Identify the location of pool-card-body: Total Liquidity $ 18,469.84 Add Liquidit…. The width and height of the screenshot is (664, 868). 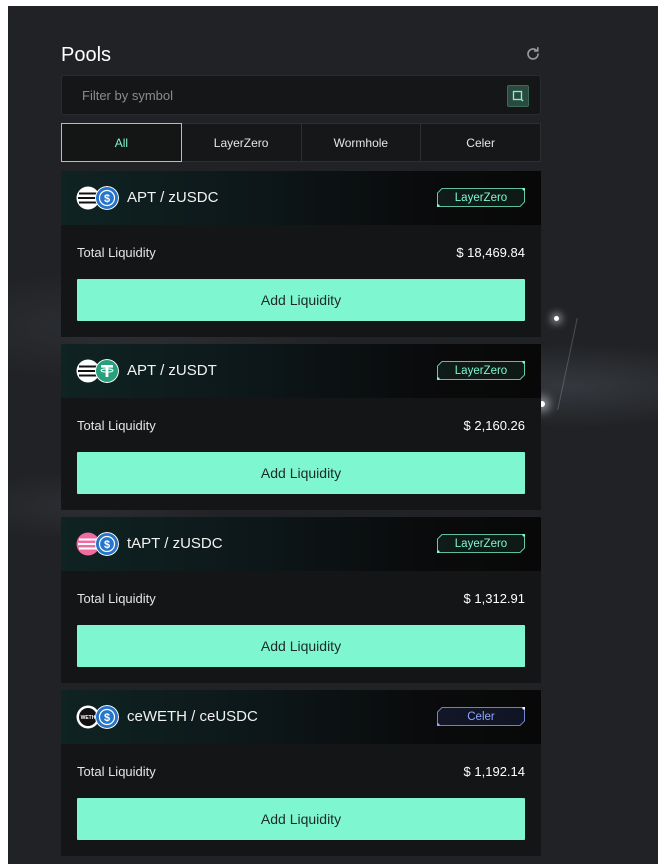
(301, 281).